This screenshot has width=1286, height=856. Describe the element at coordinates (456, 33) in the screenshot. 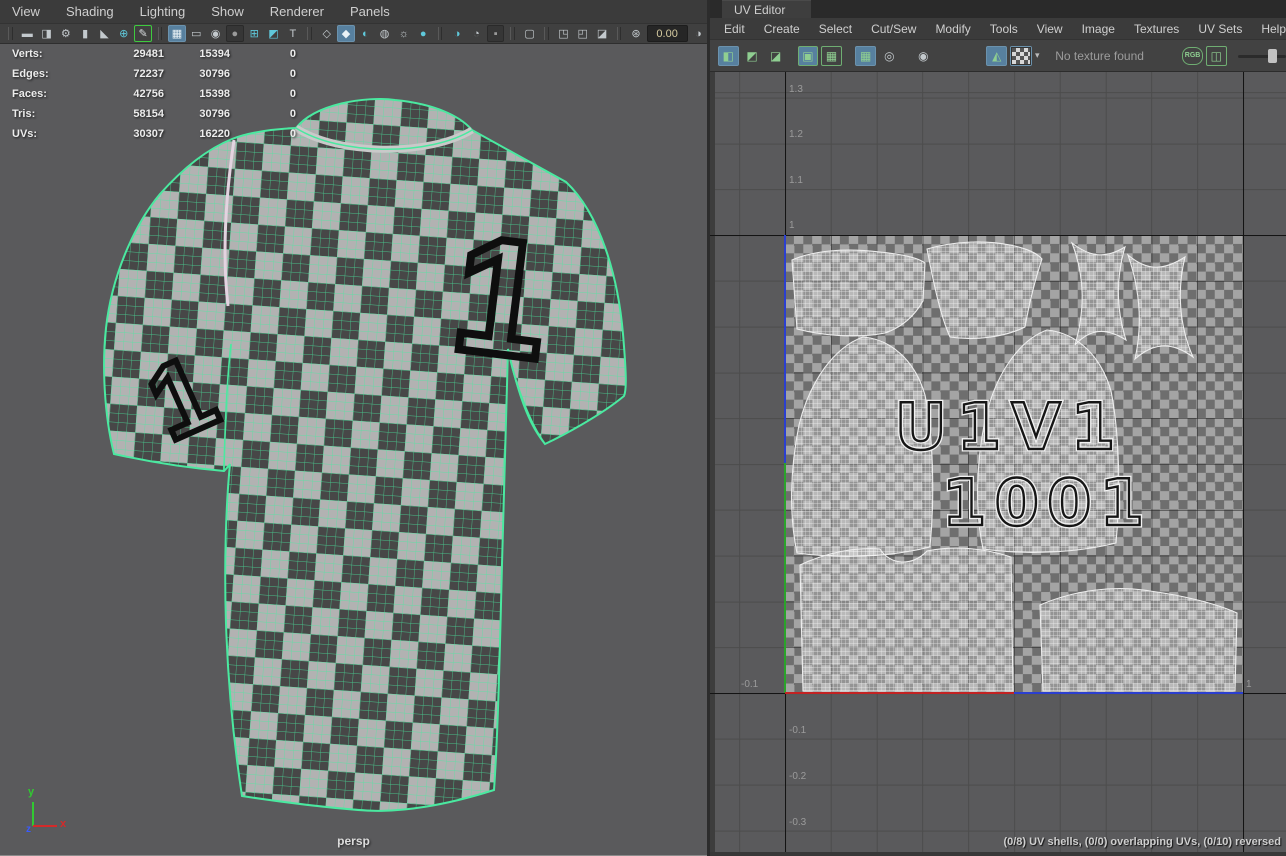

I see `shadows-icon: ◑` at that location.